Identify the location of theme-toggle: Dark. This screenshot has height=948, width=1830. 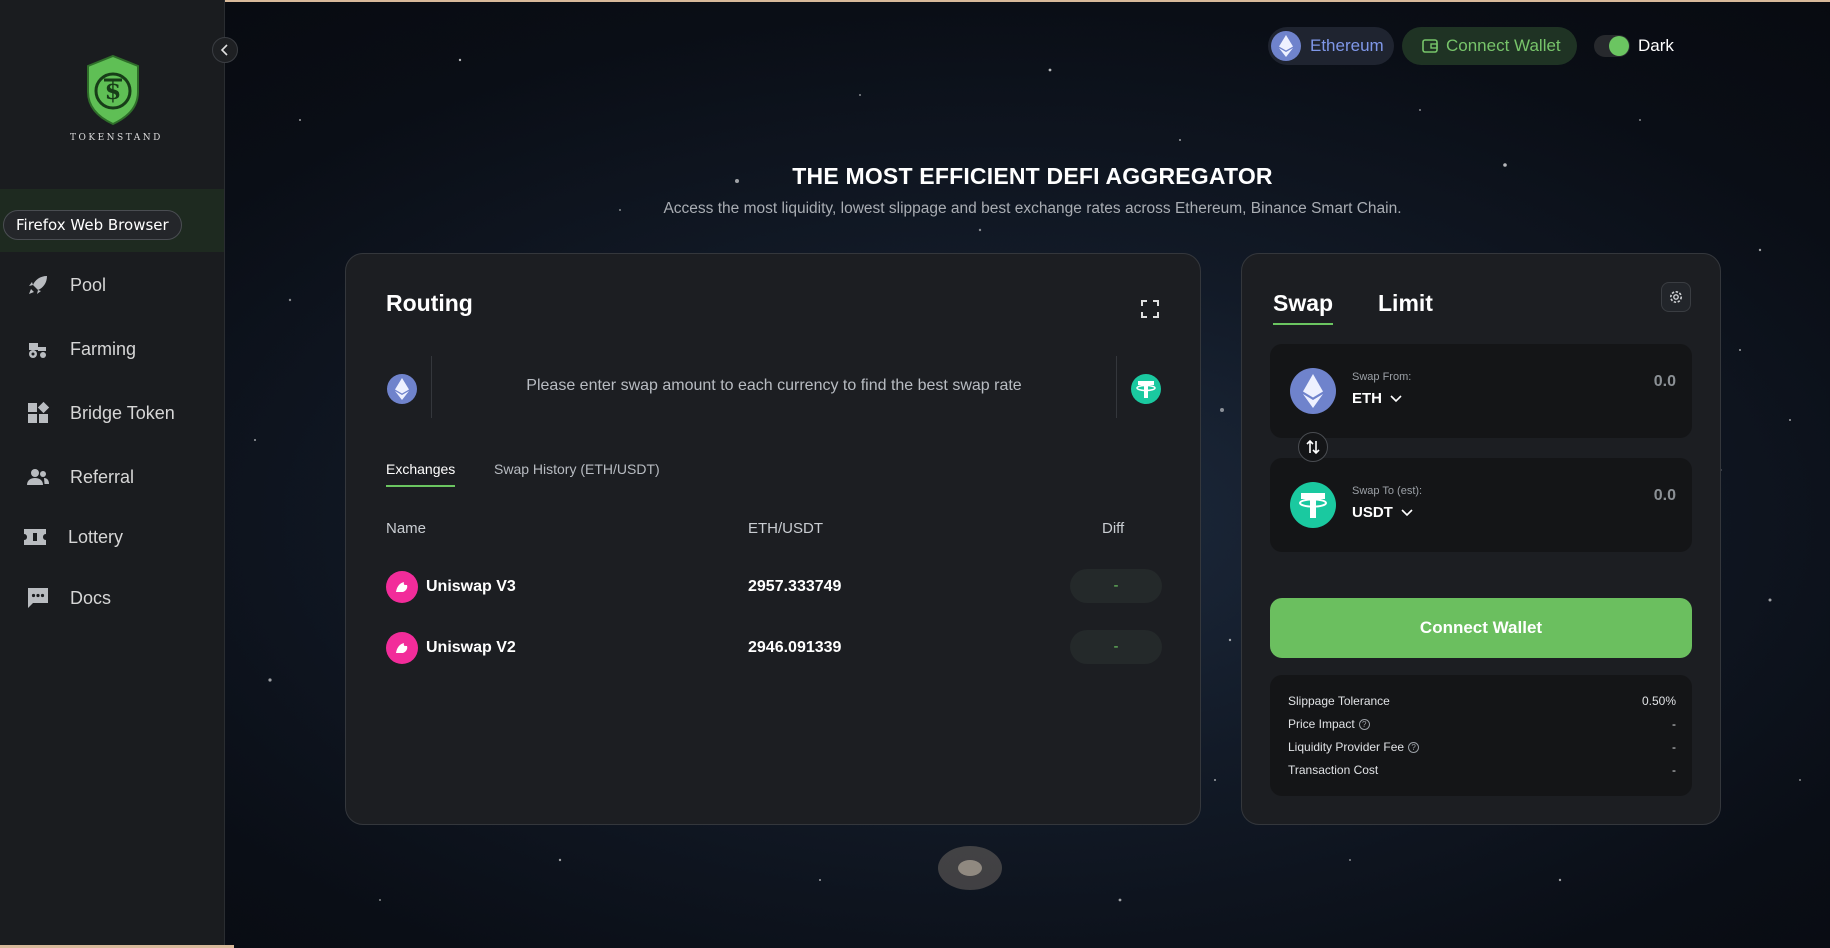
(1639, 46).